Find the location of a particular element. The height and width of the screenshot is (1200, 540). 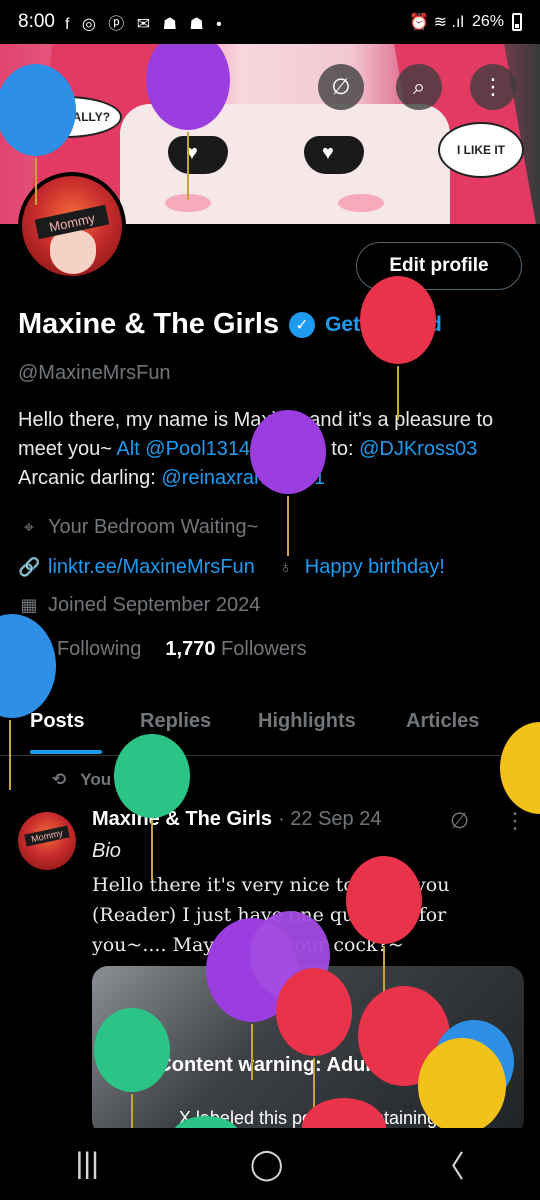

system-navigation-bar: ||| ◯ 〈 is located at coordinates (270, 1164).